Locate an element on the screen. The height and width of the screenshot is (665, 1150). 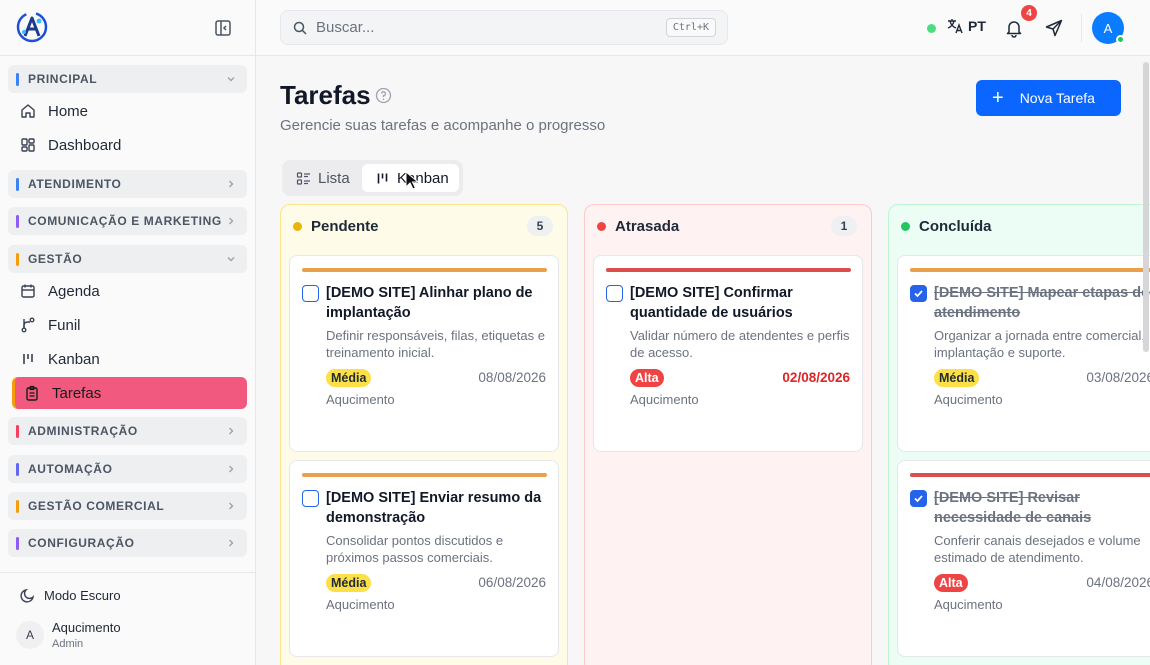
clipboard-icon is located at coordinates (32, 393).